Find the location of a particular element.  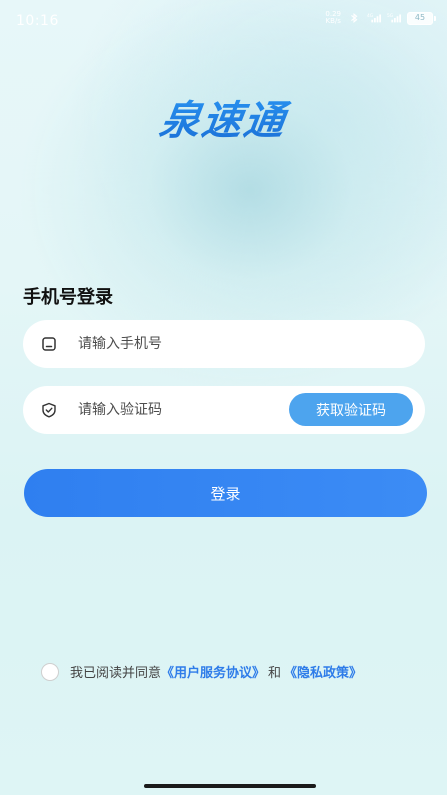

code-input is located at coordinates (188, 410).